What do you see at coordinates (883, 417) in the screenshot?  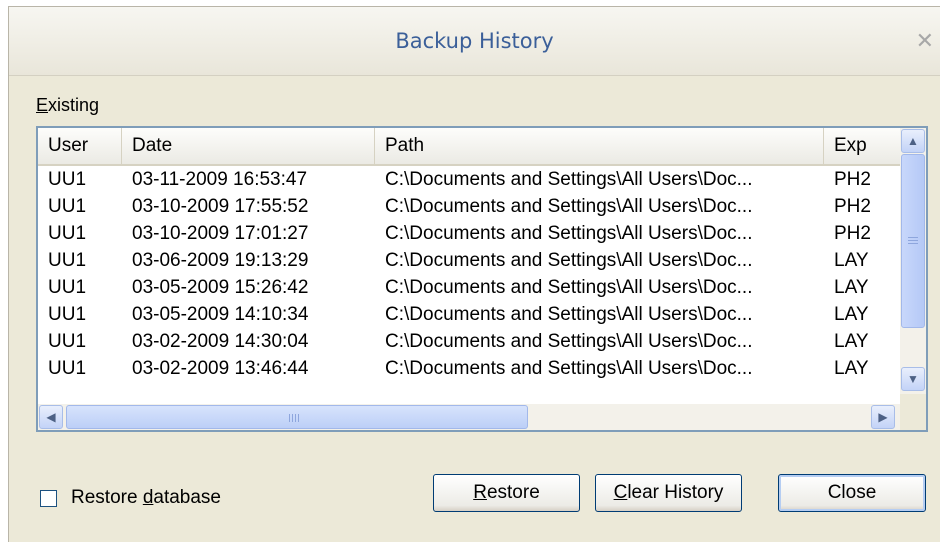 I see `arrow-right-icon: ▶` at bounding box center [883, 417].